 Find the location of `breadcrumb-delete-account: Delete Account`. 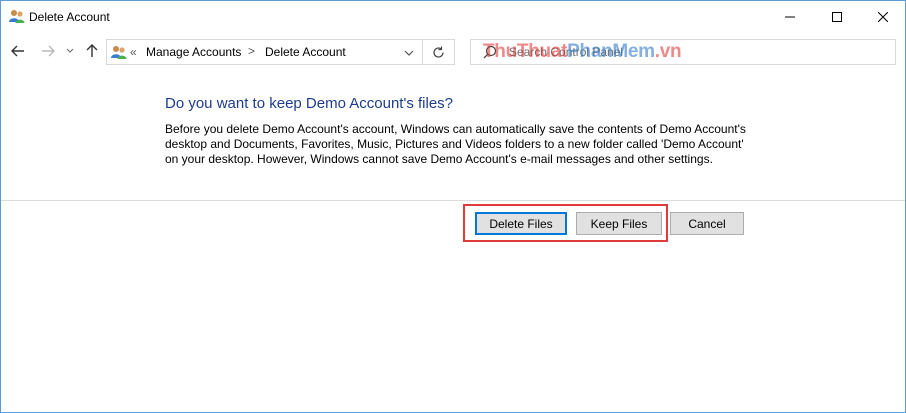

breadcrumb-delete-account: Delete Account is located at coordinates (305, 52).